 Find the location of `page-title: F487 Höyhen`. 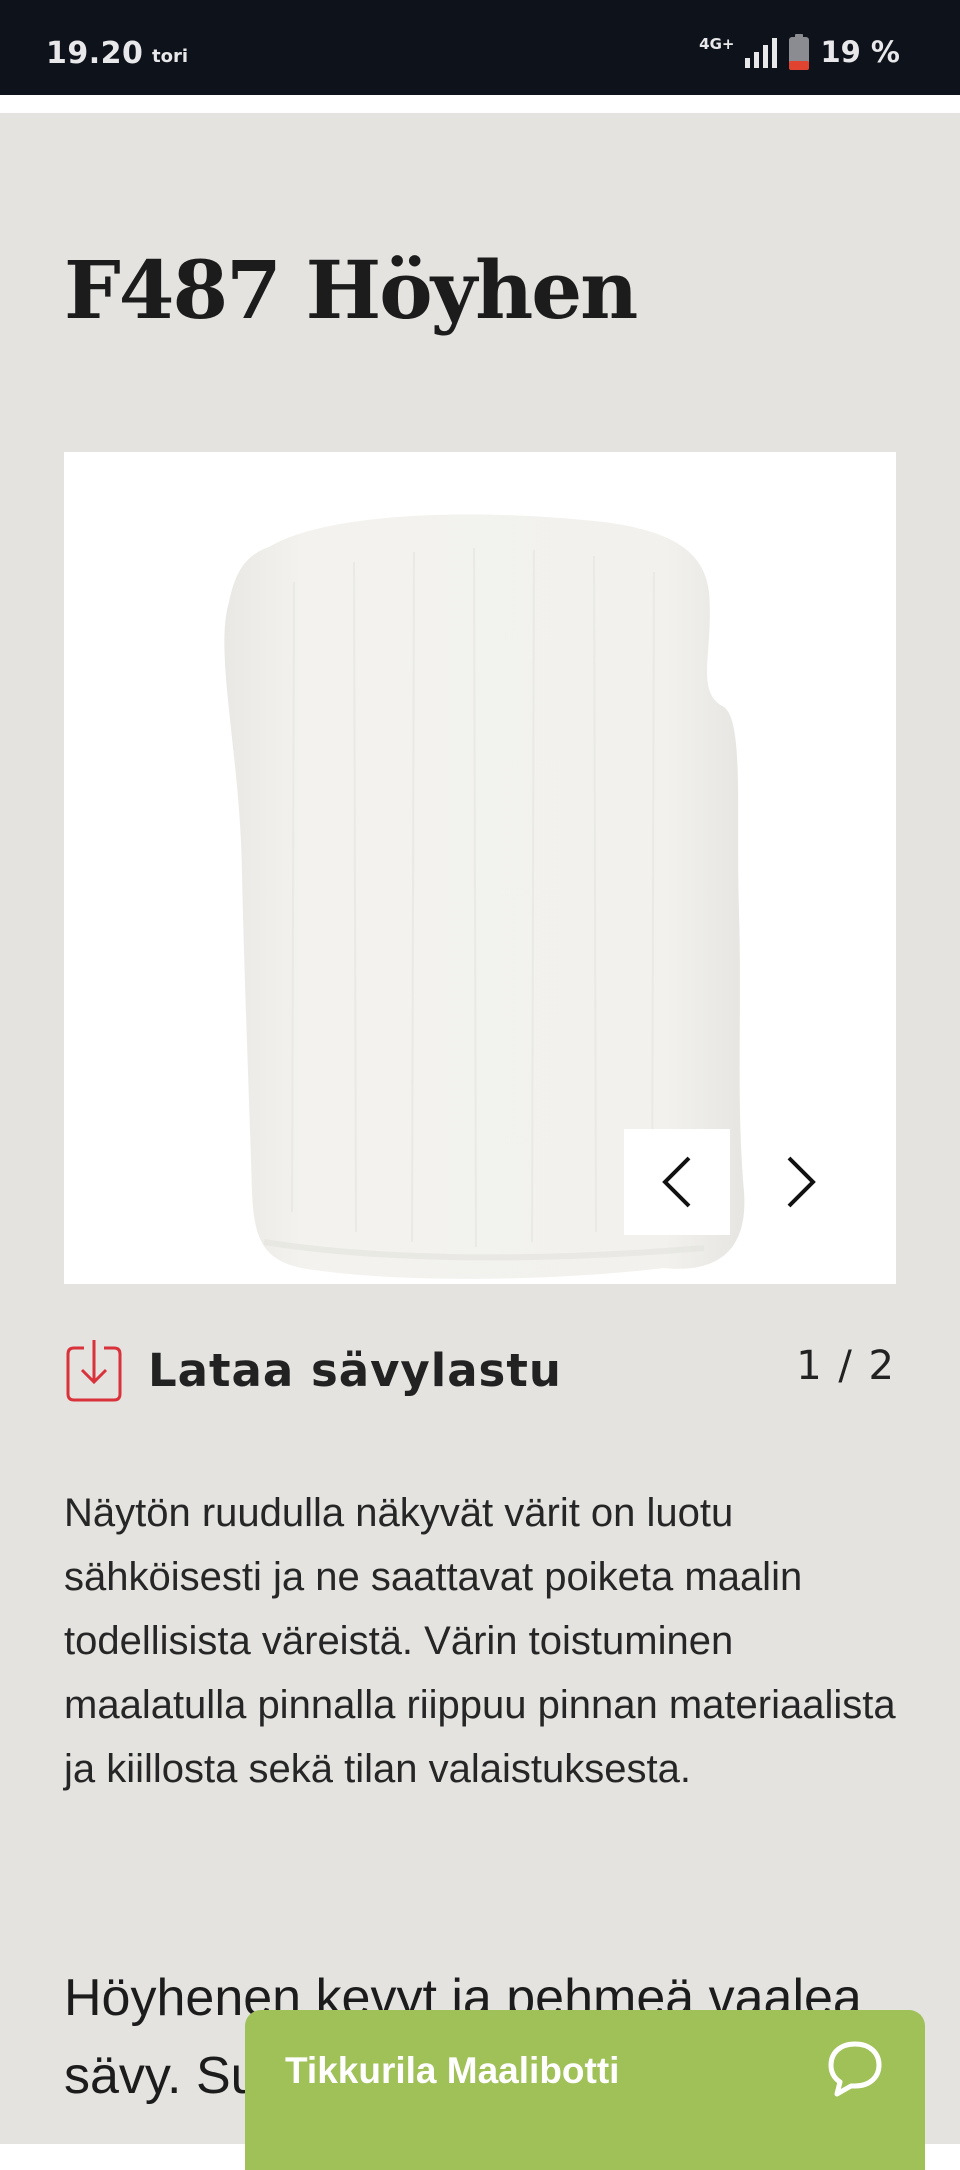

page-title: F487 Höyhen is located at coordinates (351, 290).